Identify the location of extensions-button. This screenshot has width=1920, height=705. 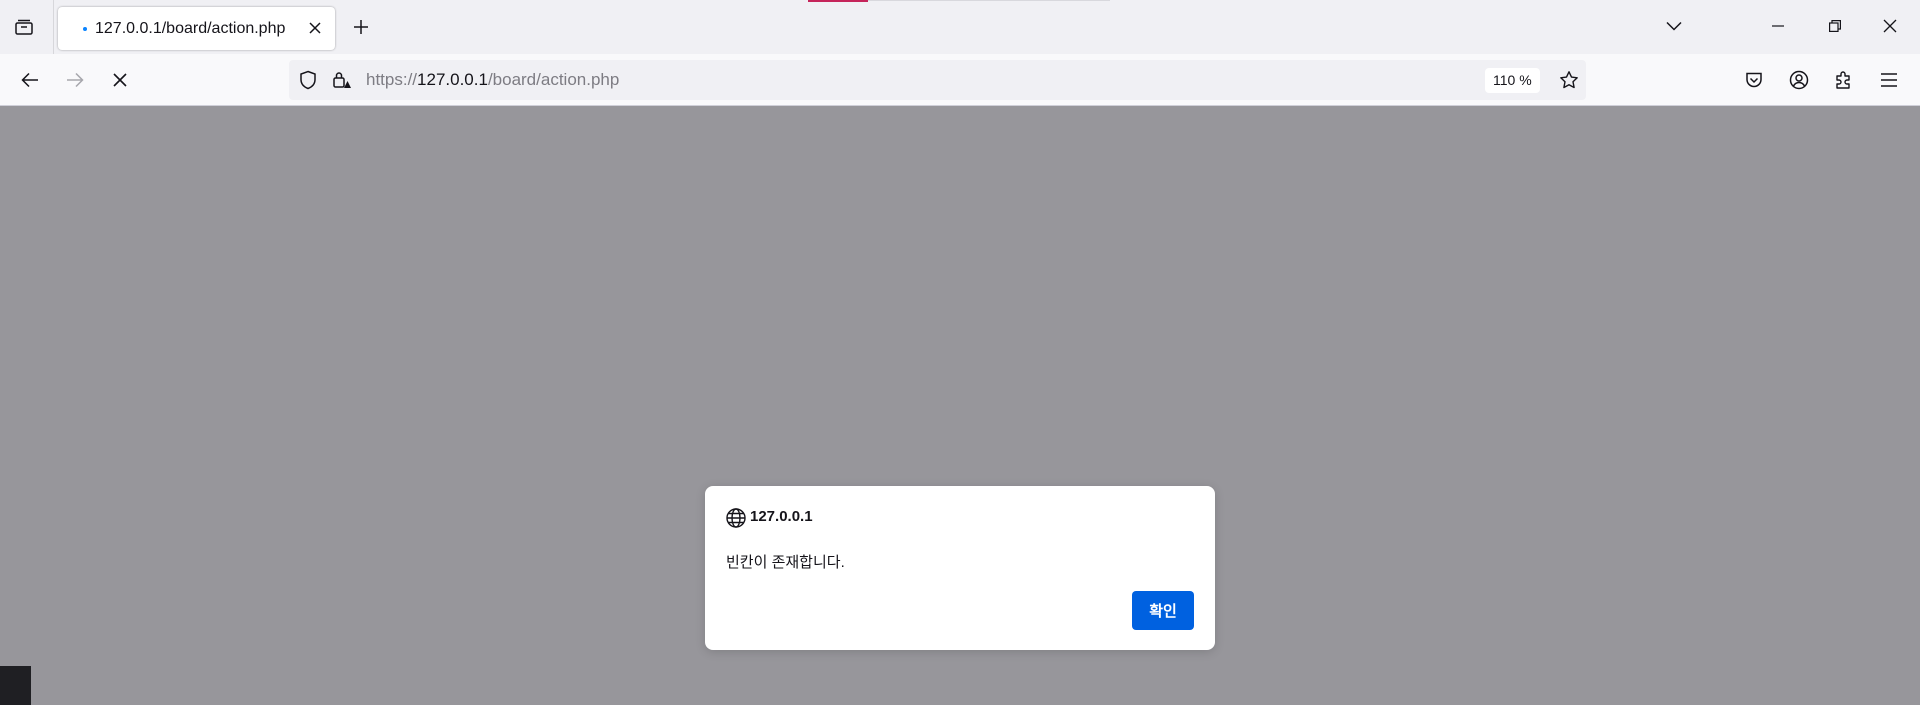
(1844, 80).